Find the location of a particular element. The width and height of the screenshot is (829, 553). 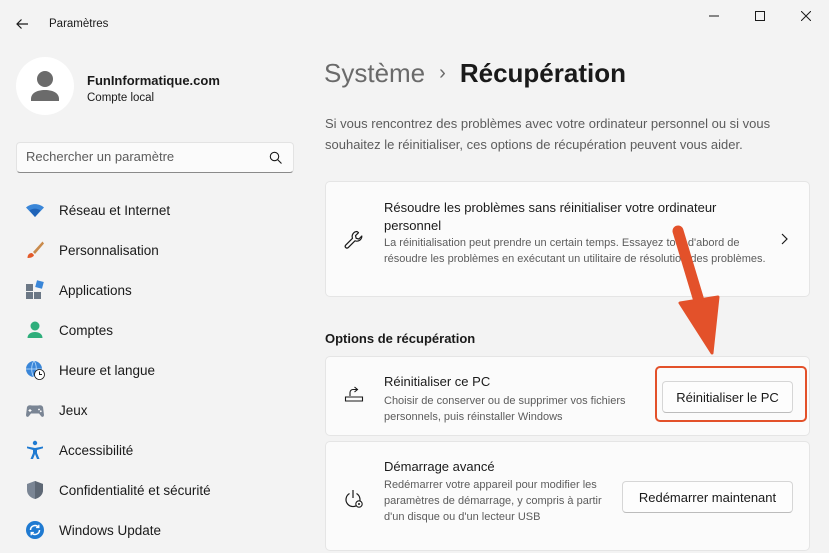

window-controls is located at coordinates (760, 16).